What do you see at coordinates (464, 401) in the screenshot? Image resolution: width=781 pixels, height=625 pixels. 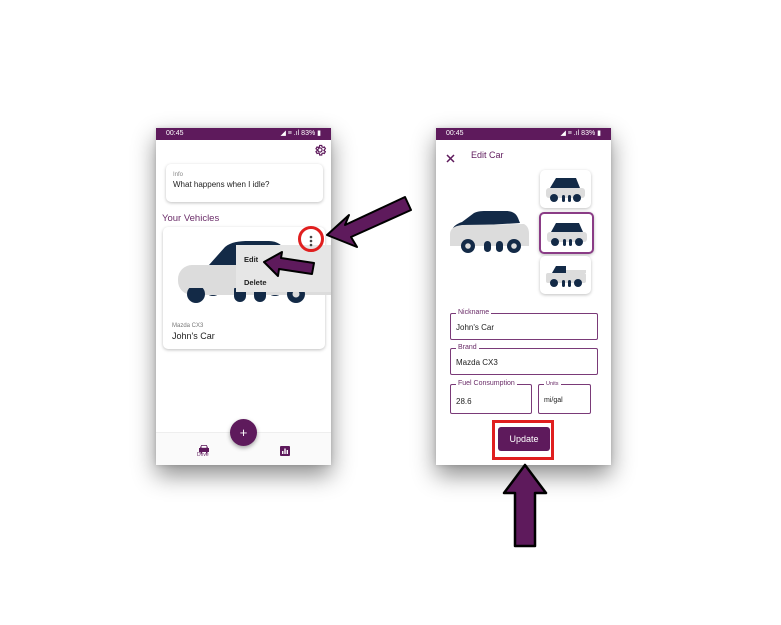 I see `fuel-consumption-value: 28.6` at bounding box center [464, 401].